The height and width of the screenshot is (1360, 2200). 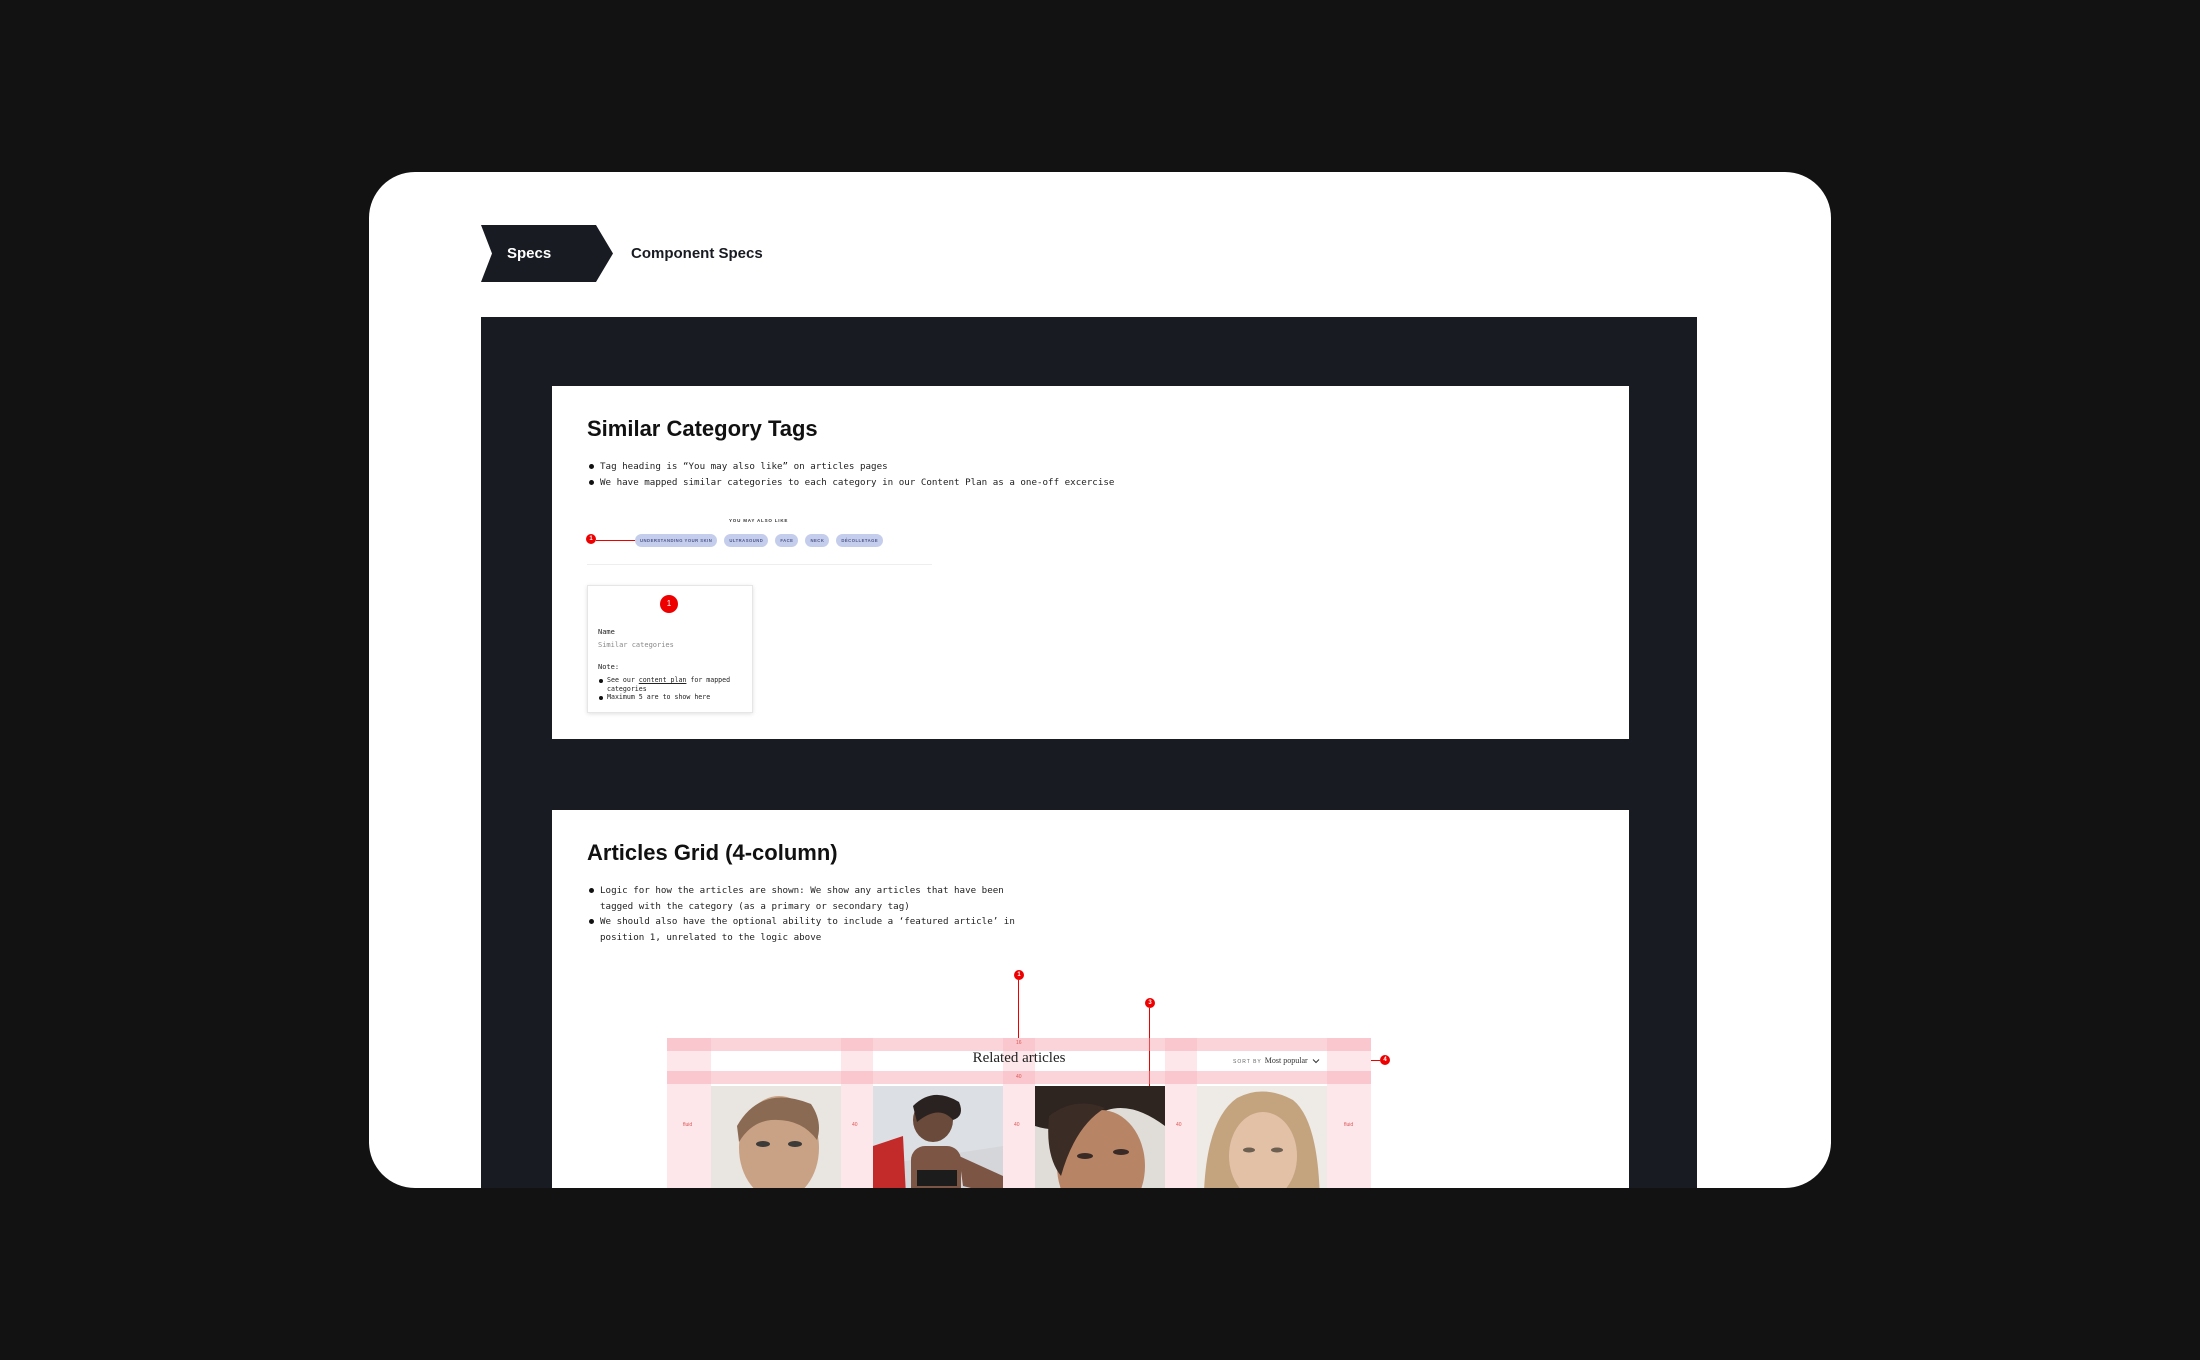 What do you see at coordinates (759, 564) in the screenshot?
I see `divider` at bounding box center [759, 564].